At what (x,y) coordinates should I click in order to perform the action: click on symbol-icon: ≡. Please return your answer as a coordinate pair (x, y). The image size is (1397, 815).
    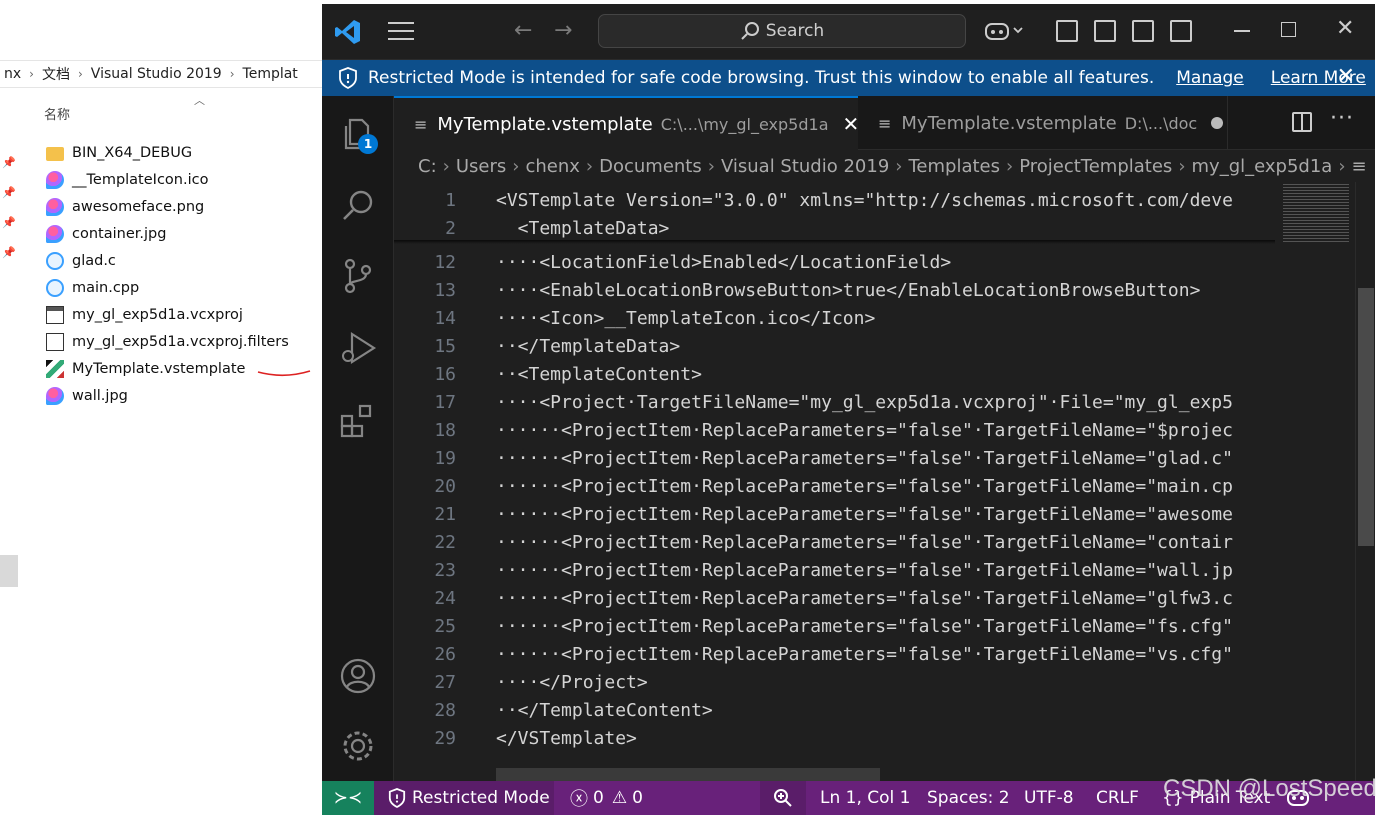
    Looking at the image, I should click on (1359, 166).